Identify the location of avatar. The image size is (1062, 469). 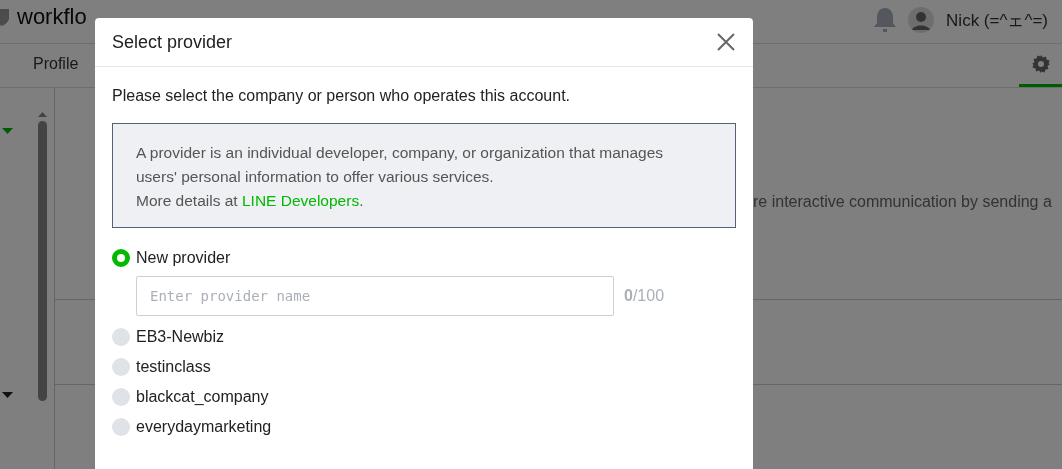
(921, 20).